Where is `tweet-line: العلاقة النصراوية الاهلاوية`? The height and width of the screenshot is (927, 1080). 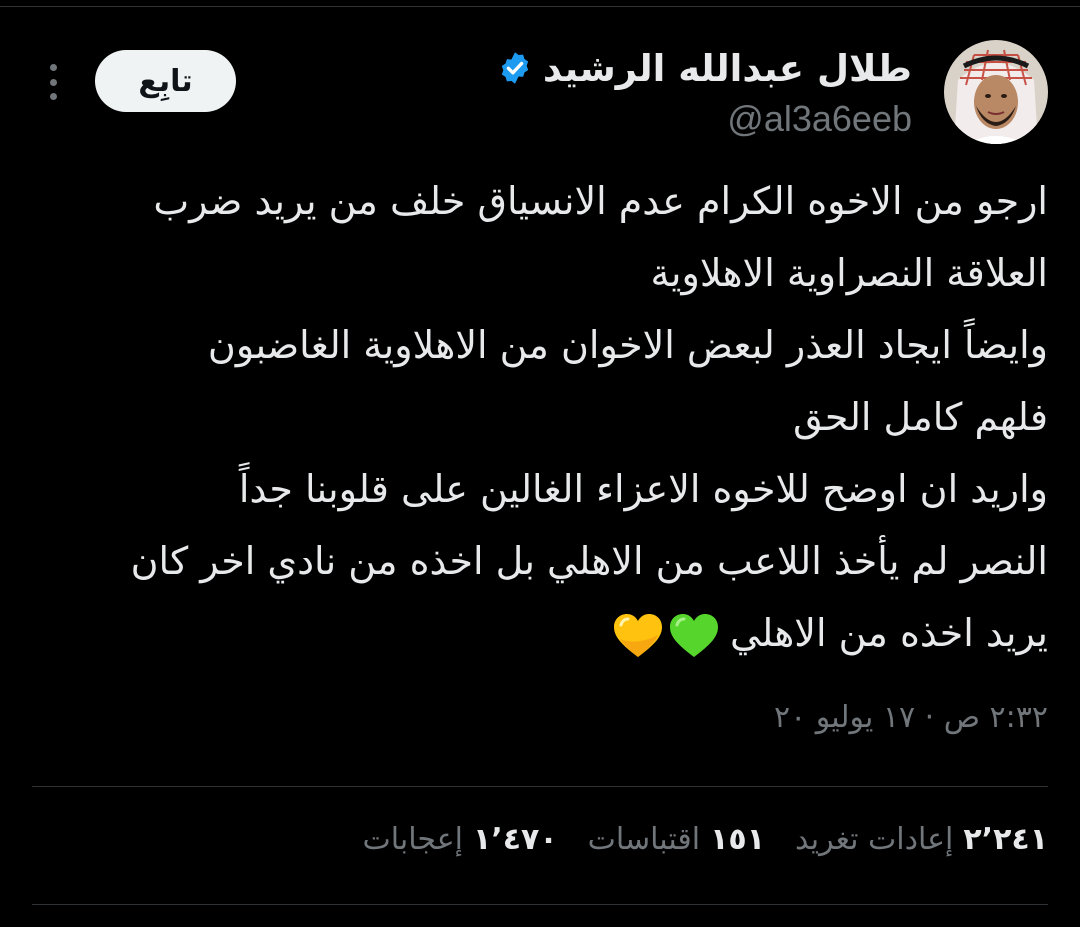
tweet-line: العلاقة النصراوية الاهلاوية is located at coordinates (849, 273).